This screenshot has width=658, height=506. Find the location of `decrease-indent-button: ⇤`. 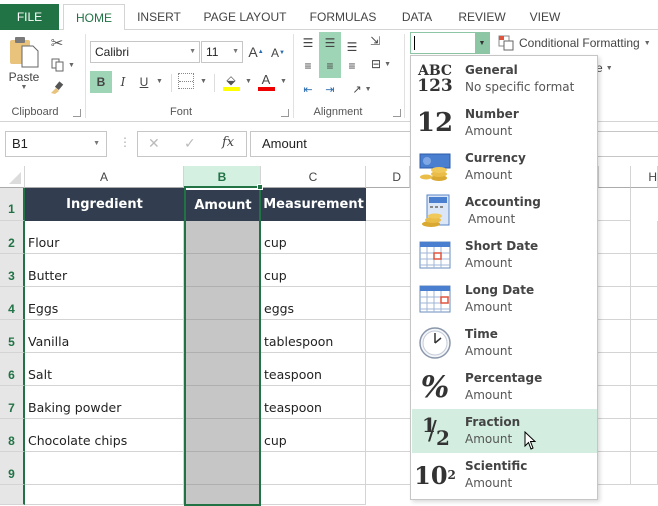

decrease-indent-button: ⇤ is located at coordinates (308, 89).